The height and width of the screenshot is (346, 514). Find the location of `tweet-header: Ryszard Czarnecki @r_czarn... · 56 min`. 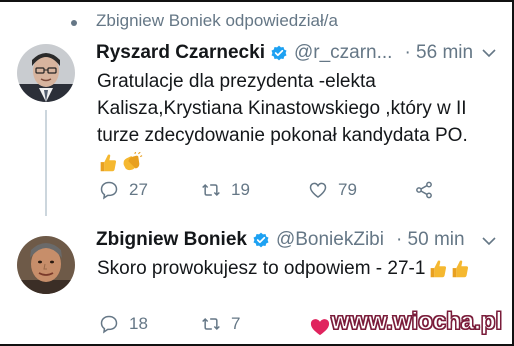

tweet-header: Ryszard Czarnecki @r_czarn... · 56 min is located at coordinates (284, 53).